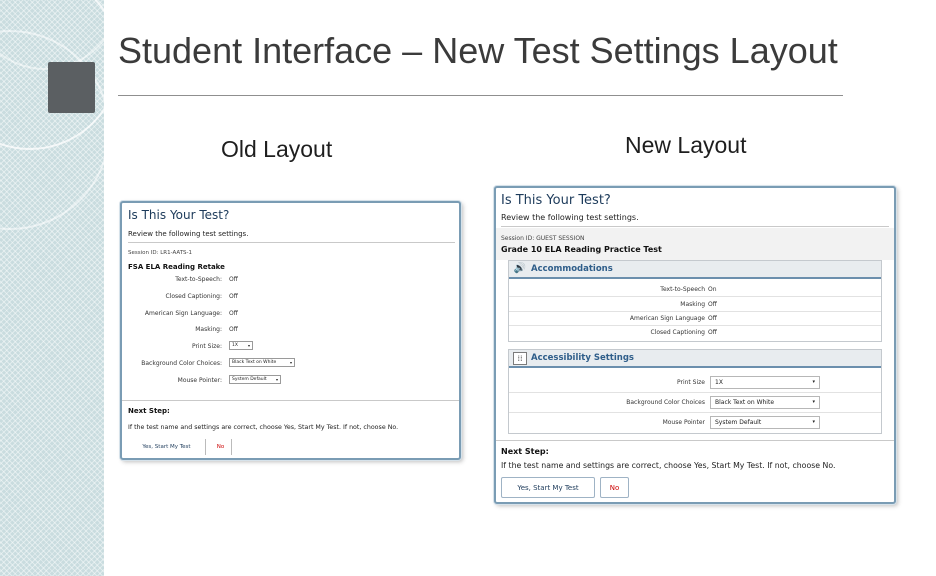 The width and height of the screenshot is (936, 576). I want to click on accommodation-row: Closed Captioning Off, so click(695, 333).